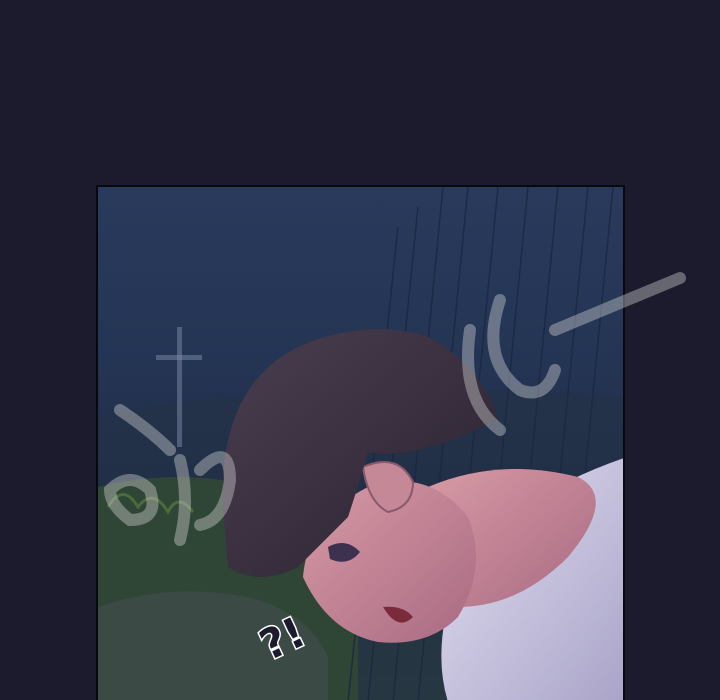 The image size is (720, 700). Describe the element at coordinates (179, 357) in the screenshot. I see `cross-bar` at that location.